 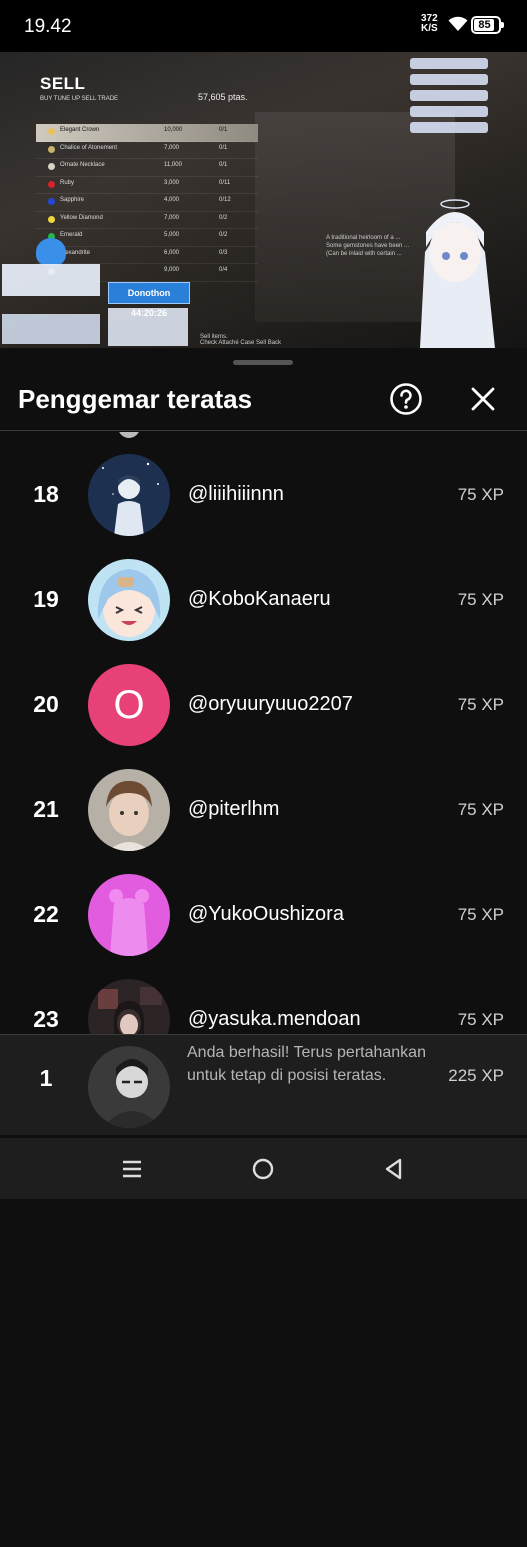 What do you see at coordinates (476, 1075) in the screenshot?
I see `xp-value: 225 XP` at bounding box center [476, 1075].